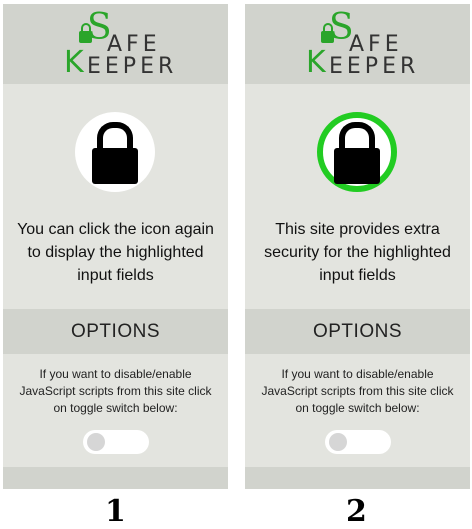 This screenshot has width=472, height=529. I want to click on figure-label-1: 1, so click(115, 511).